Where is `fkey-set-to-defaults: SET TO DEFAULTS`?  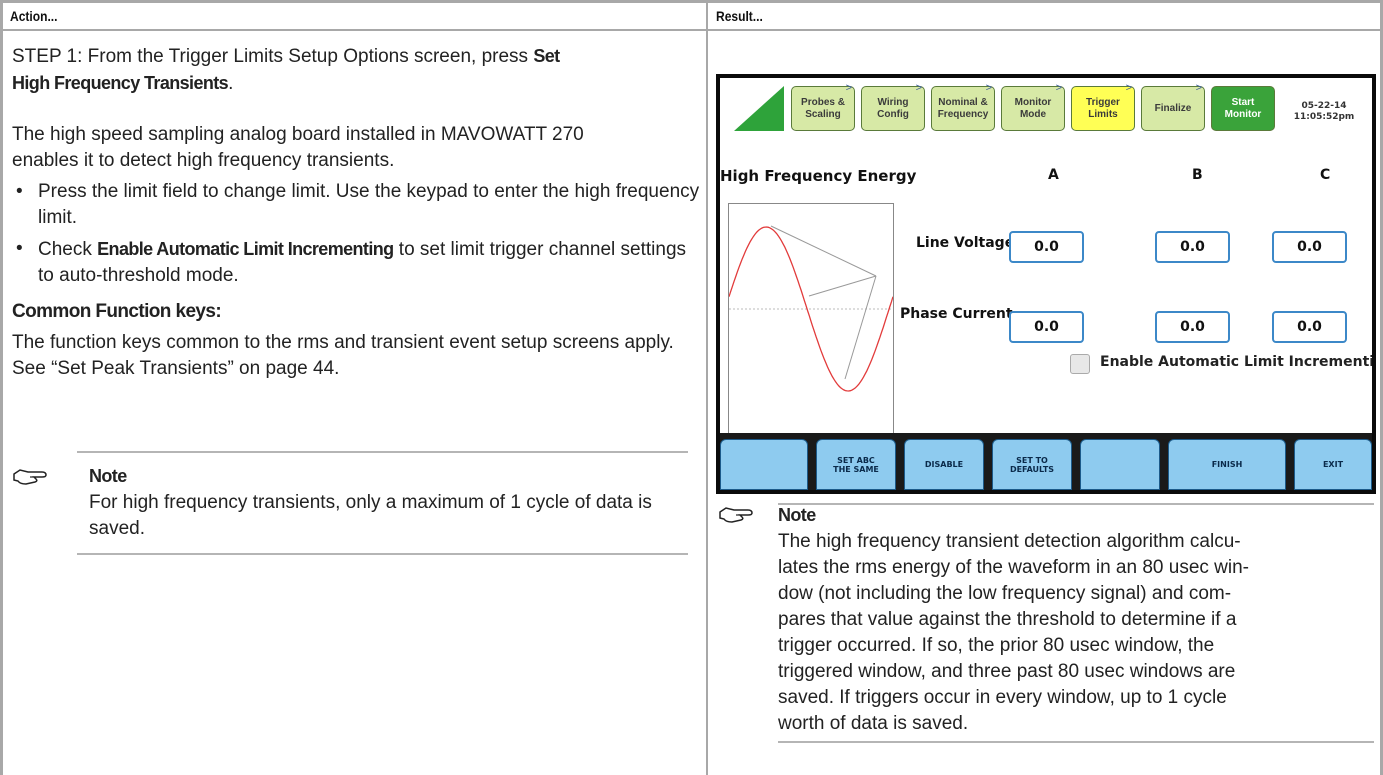 fkey-set-to-defaults: SET TO DEFAULTS is located at coordinates (1032, 464).